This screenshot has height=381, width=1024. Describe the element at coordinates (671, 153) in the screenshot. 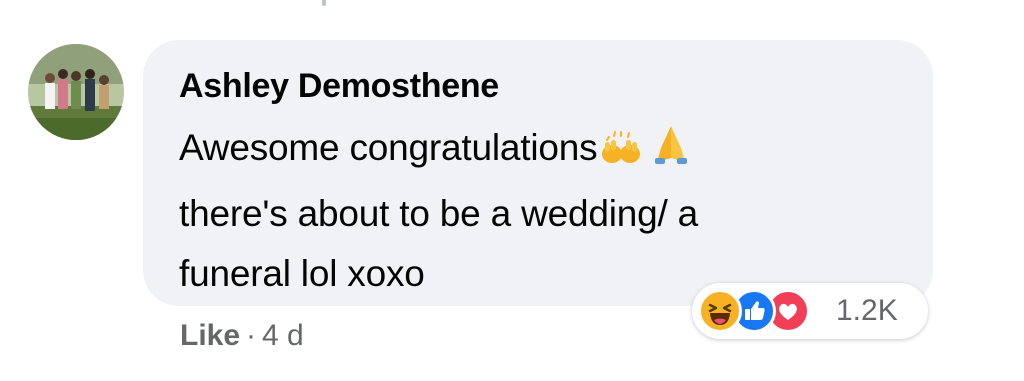

I see `folded-hands-icon` at that location.